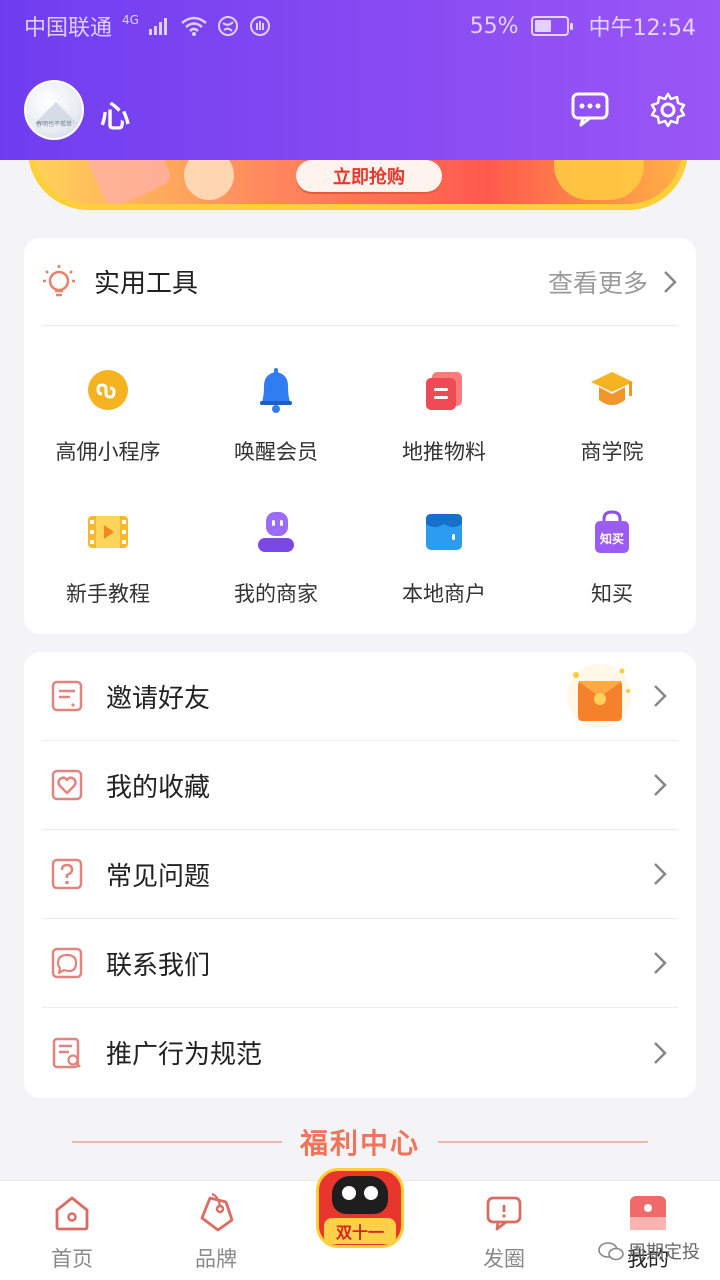  I want to click on mini-program-icon, so click(108, 390).